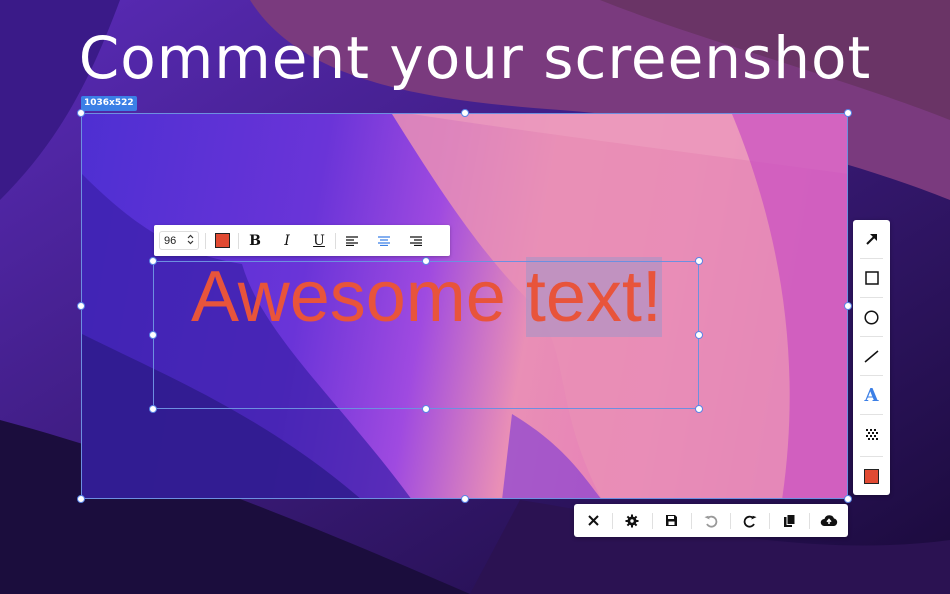 Image resolution: width=950 pixels, height=594 pixels. What do you see at coordinates (81, 499) in the screenshot?
I see `resize-handle-bottom-left` at bounding box center [81, 499].